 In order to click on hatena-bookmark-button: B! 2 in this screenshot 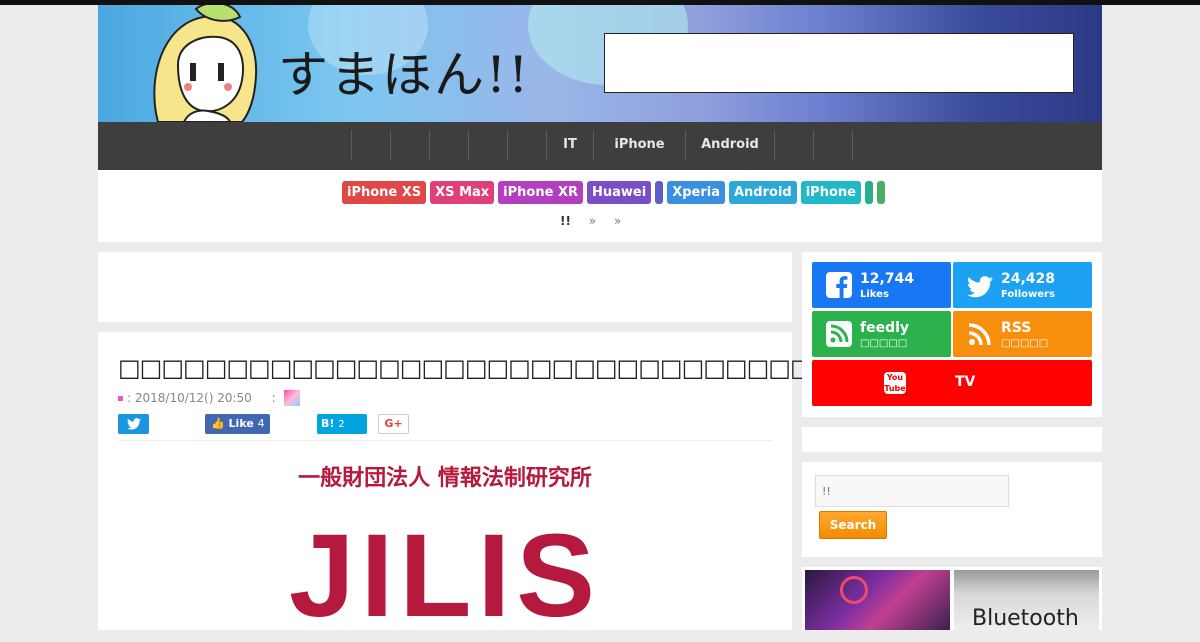, I will do `click(342, 424)`.